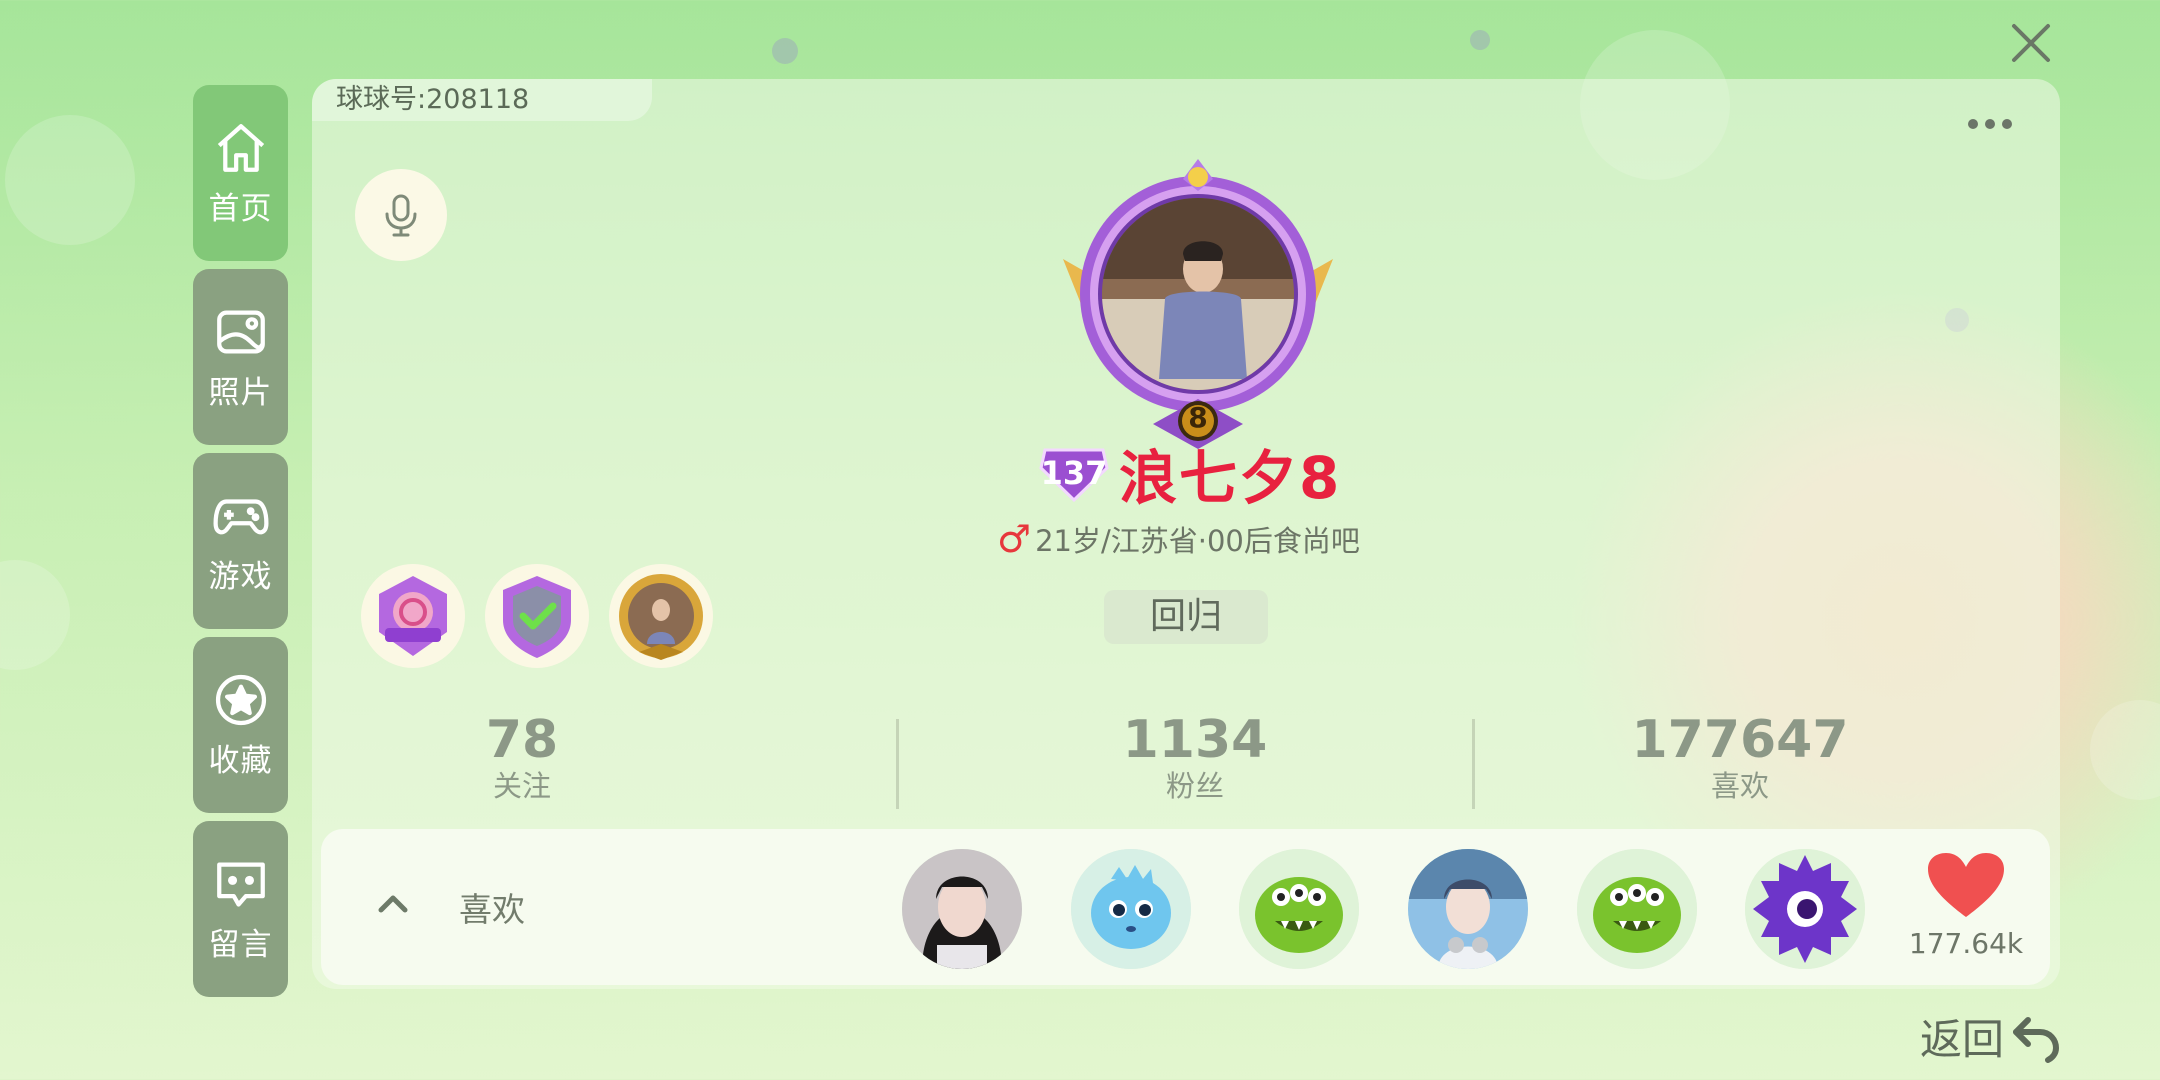 The height and width of the screenshot is (1080, 2160). I want to click on message-icon, so click(240, 884).